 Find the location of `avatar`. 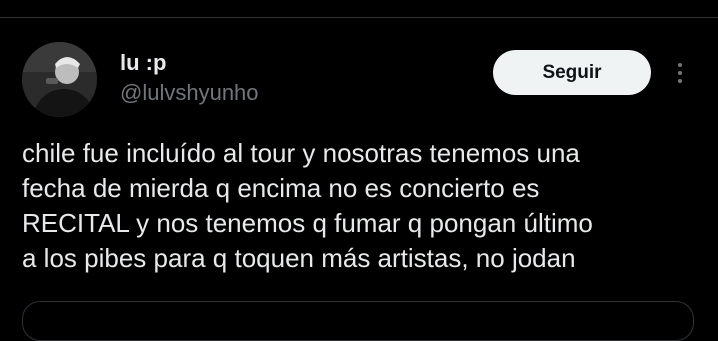

avatar is located at coordinates (59, 79).